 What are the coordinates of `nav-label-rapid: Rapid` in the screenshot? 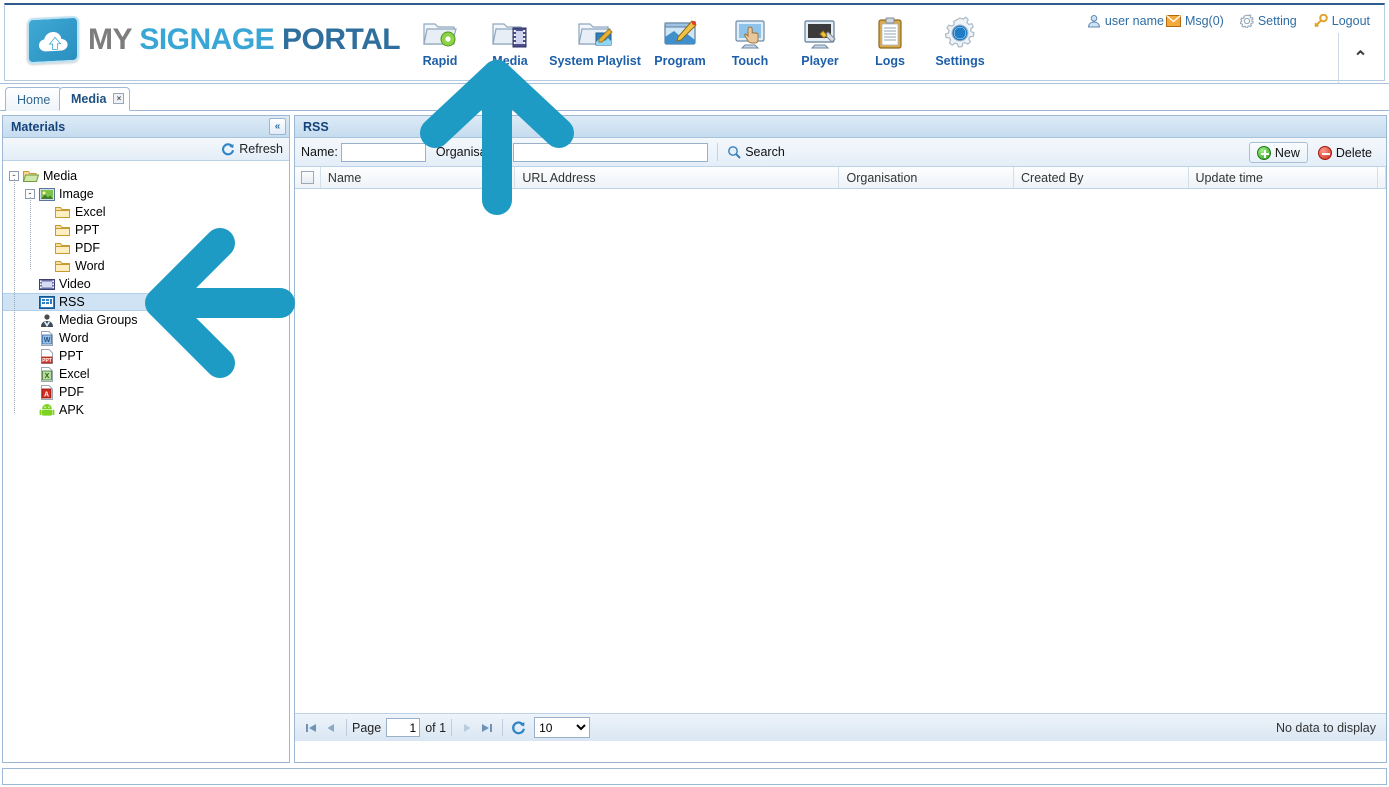 It's located at (440, 61).